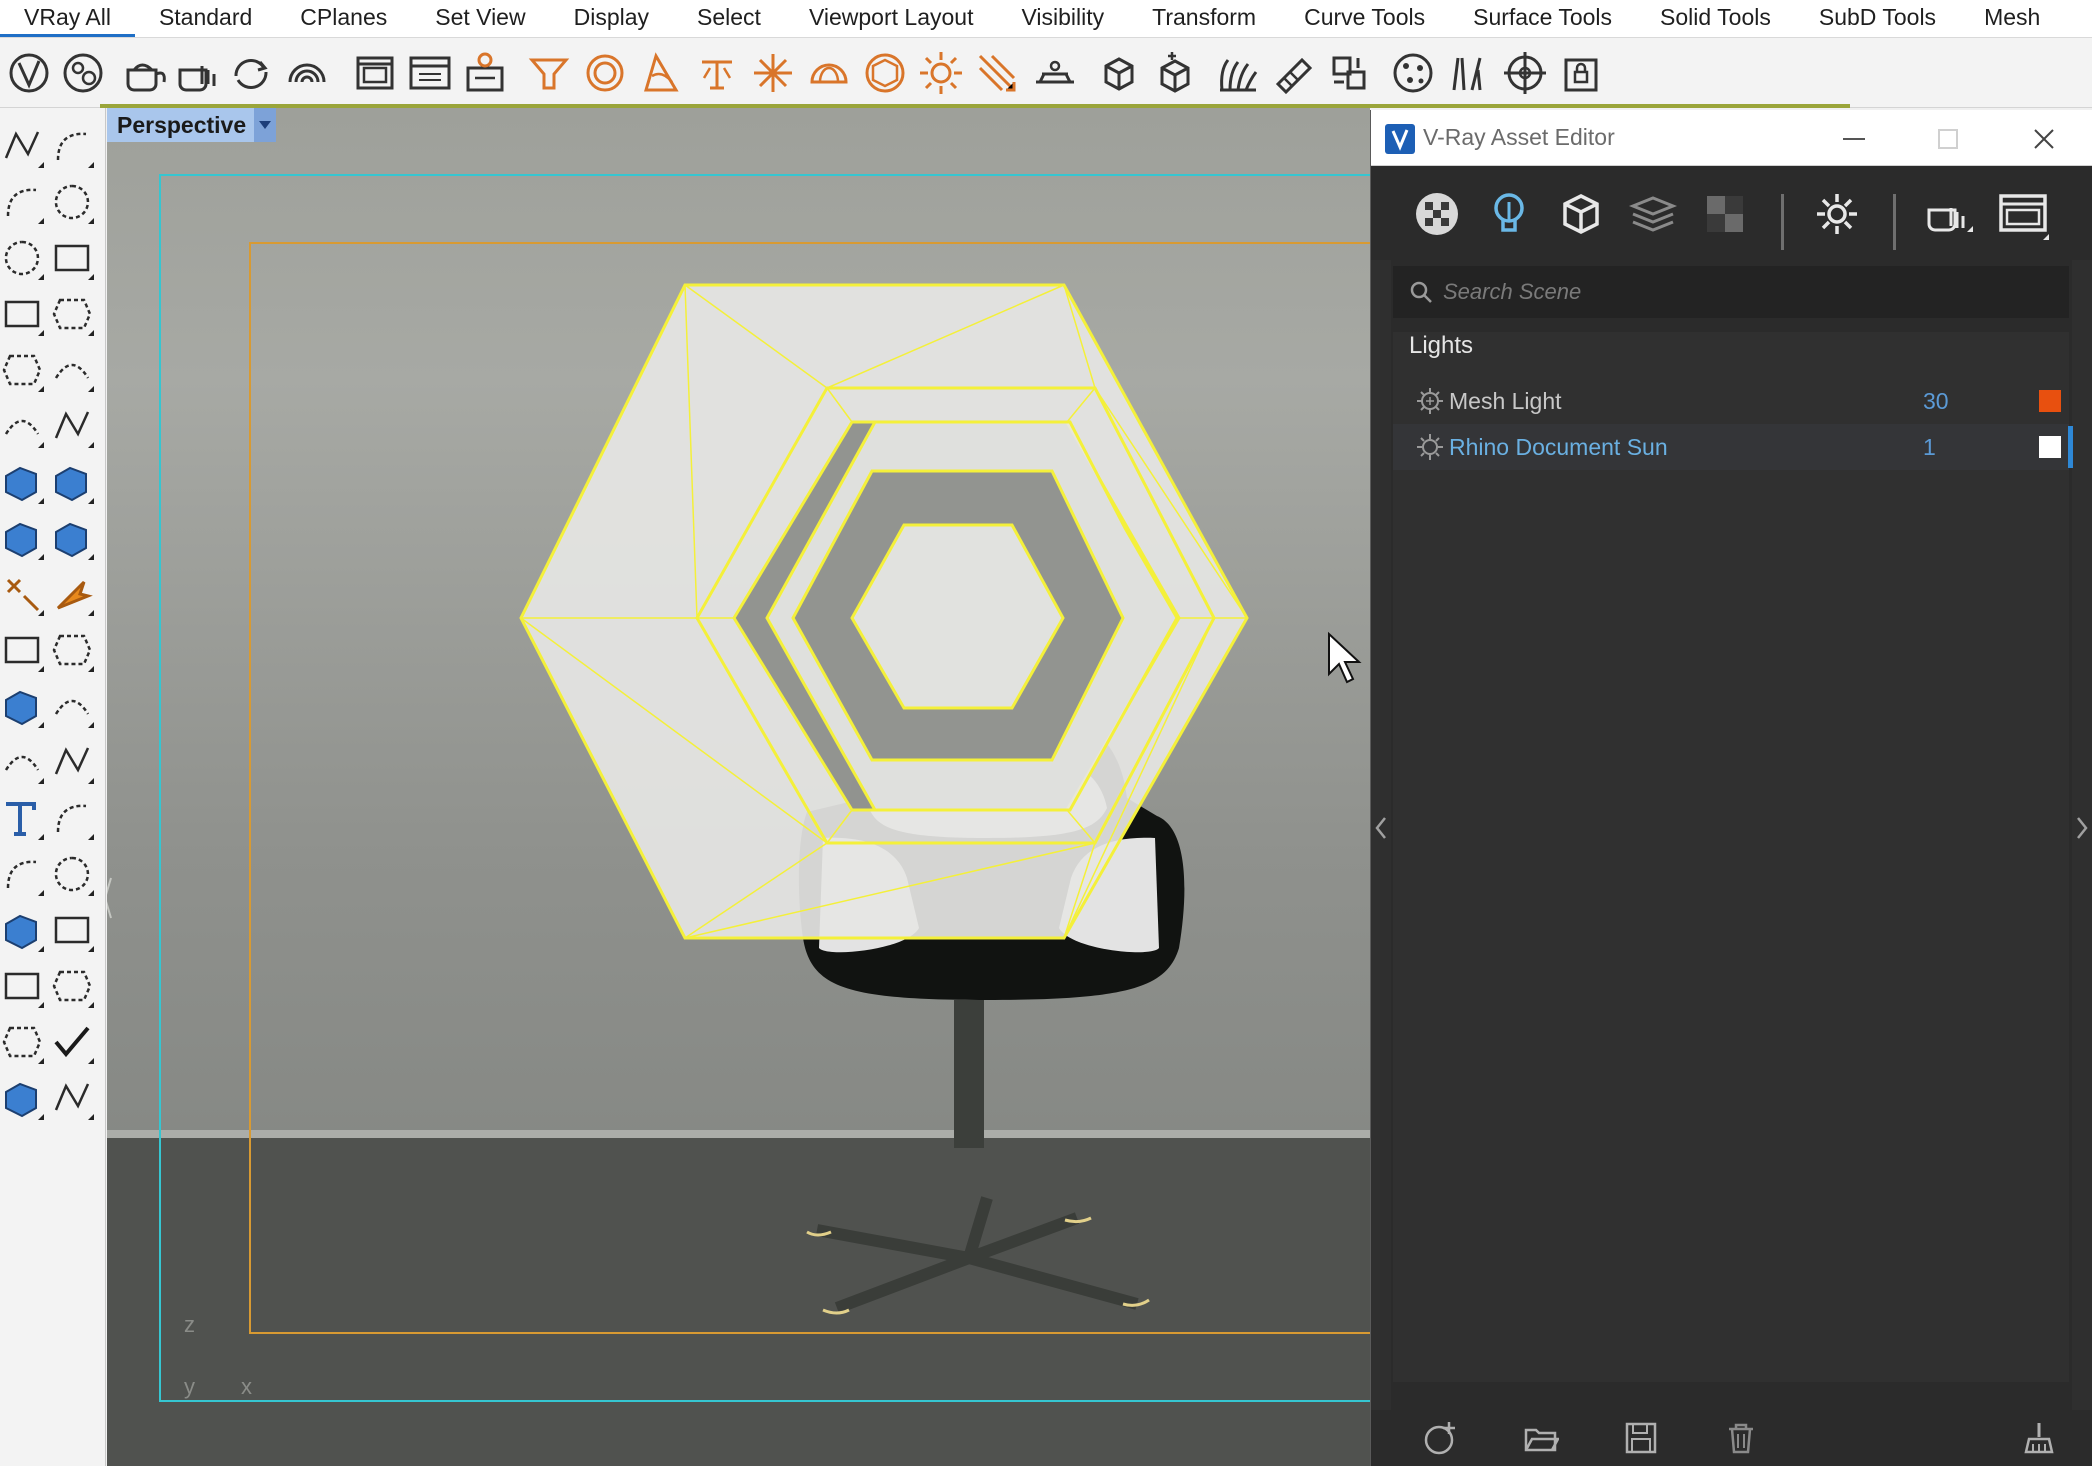 The width and height of the screenshot is (2092, 1466). What do you see at coordinates (22, 482) in the screenshot?
I see `box-solid-icon` at bounding box center [22, 482].